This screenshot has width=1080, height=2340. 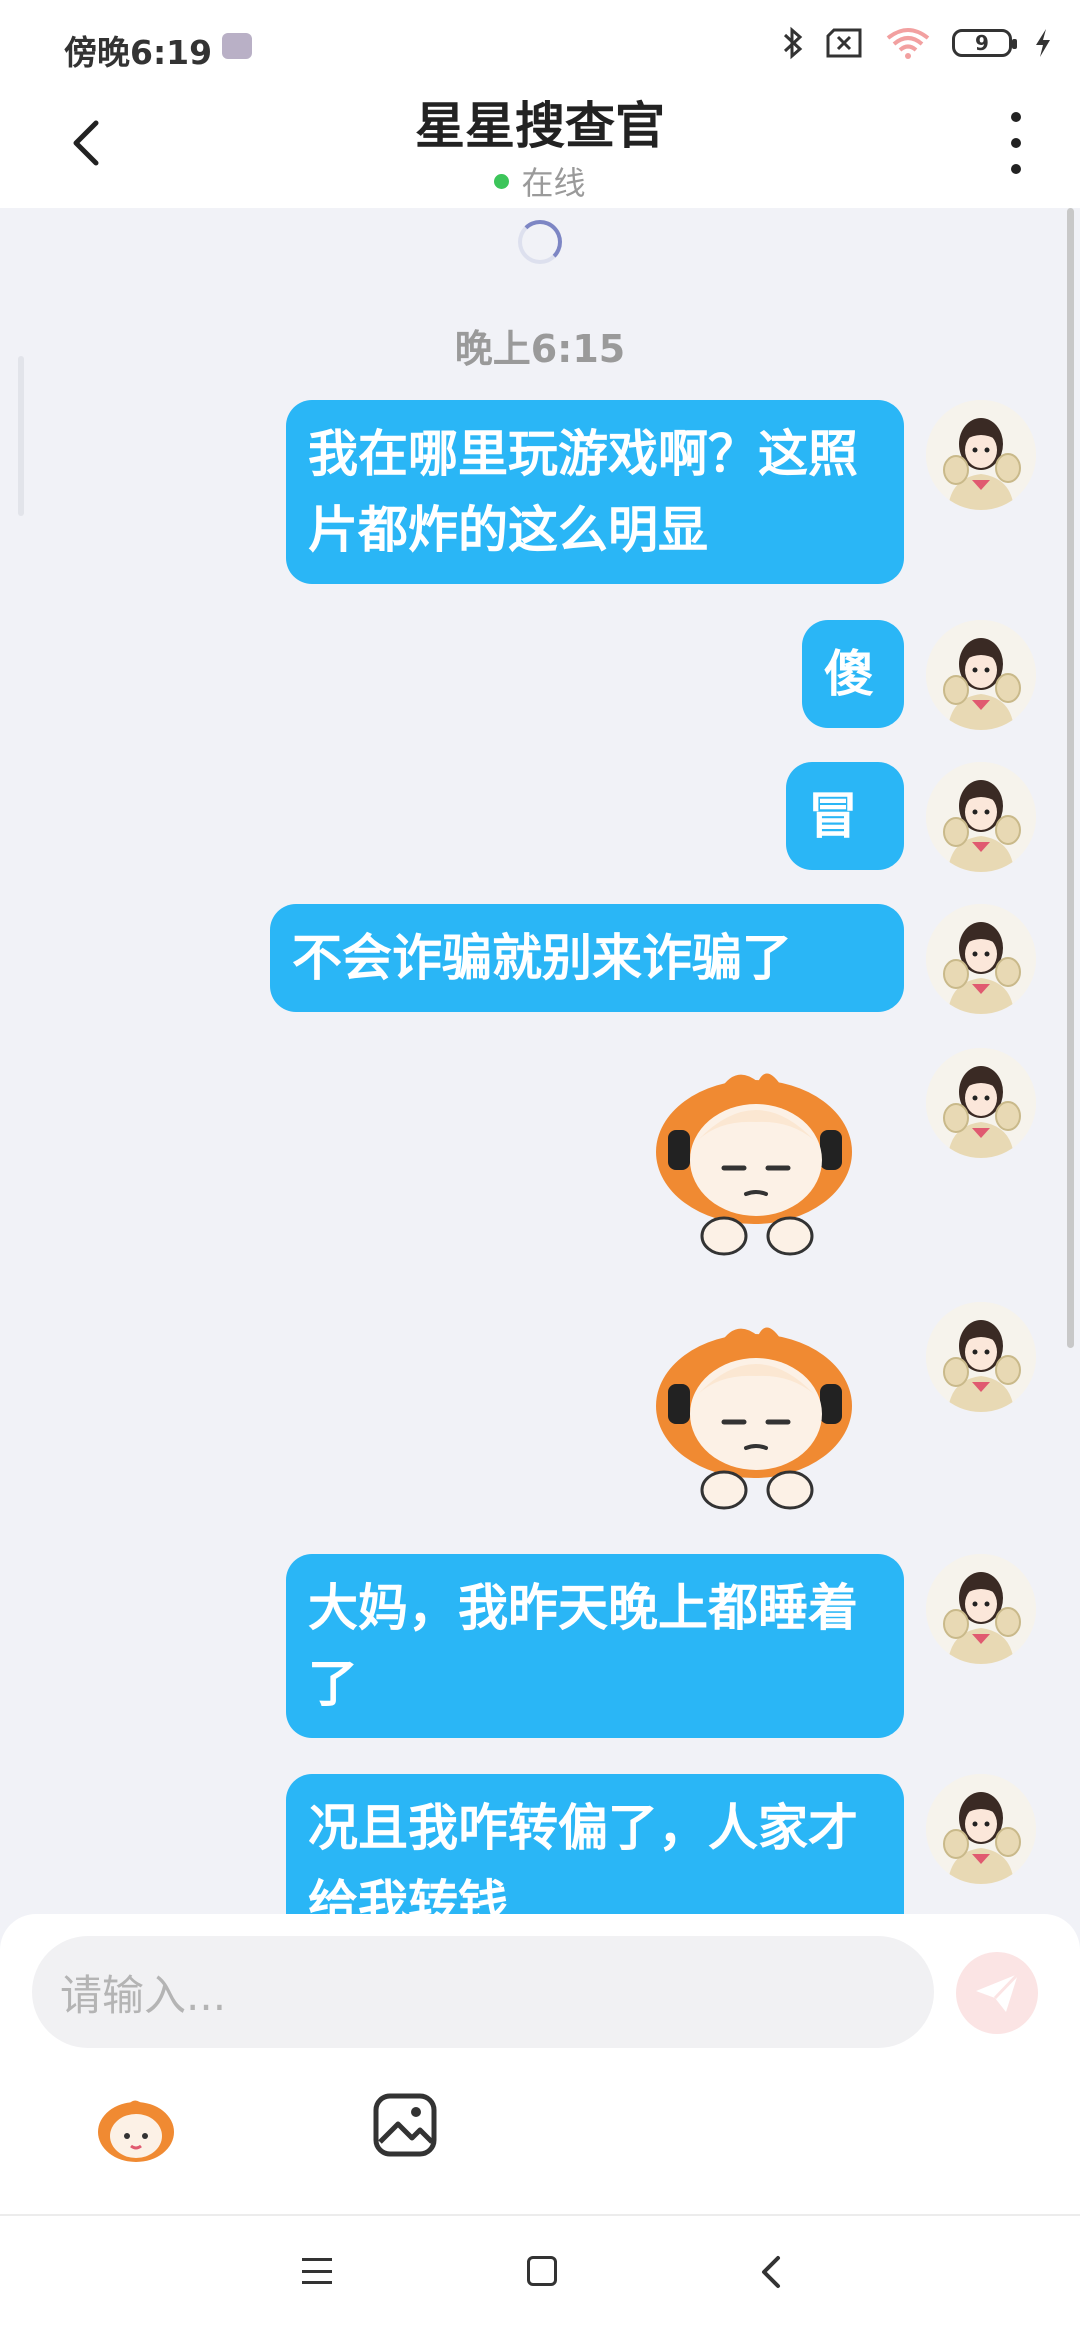 What do you see at coordinates (553, 183) in the screenshot?
I see `online-label: 在线` at bounding box center [553, 183].